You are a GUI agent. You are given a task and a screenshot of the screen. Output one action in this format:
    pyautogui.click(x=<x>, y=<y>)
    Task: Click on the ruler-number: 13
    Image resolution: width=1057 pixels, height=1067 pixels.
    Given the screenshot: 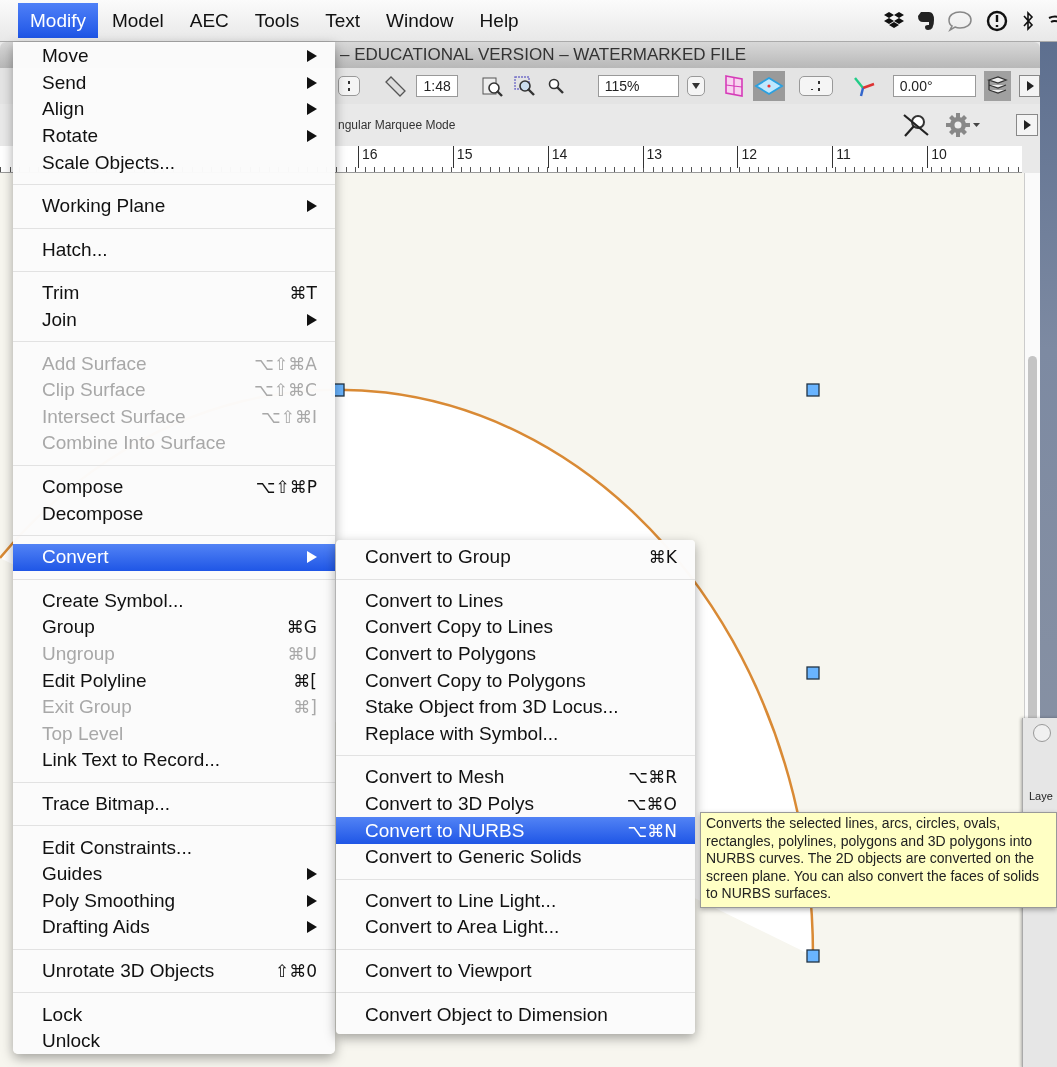 What is the action you would take?
    pyautogui.click(x=690, y=157)
    